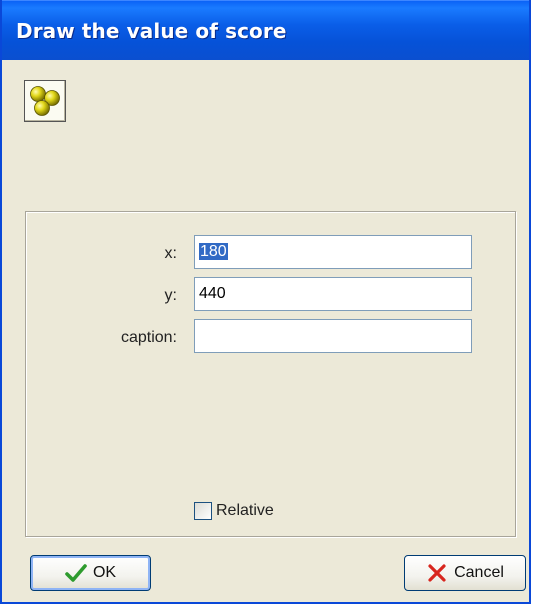 Image resolution: width=535 pixels, height=608 pixels. What do you see at coordinates (45, 101) in the screenshot?
I see `draw-score-icon` at bounding box center [45, 101].